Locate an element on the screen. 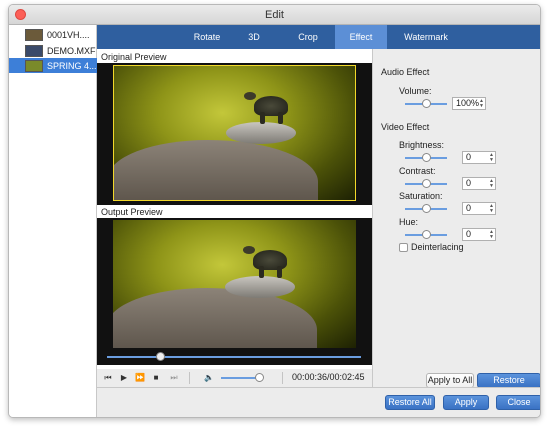 This screenshot has height=427, width=549. skip-forward-icon: ⏭ is located at coordinates (174, 378).